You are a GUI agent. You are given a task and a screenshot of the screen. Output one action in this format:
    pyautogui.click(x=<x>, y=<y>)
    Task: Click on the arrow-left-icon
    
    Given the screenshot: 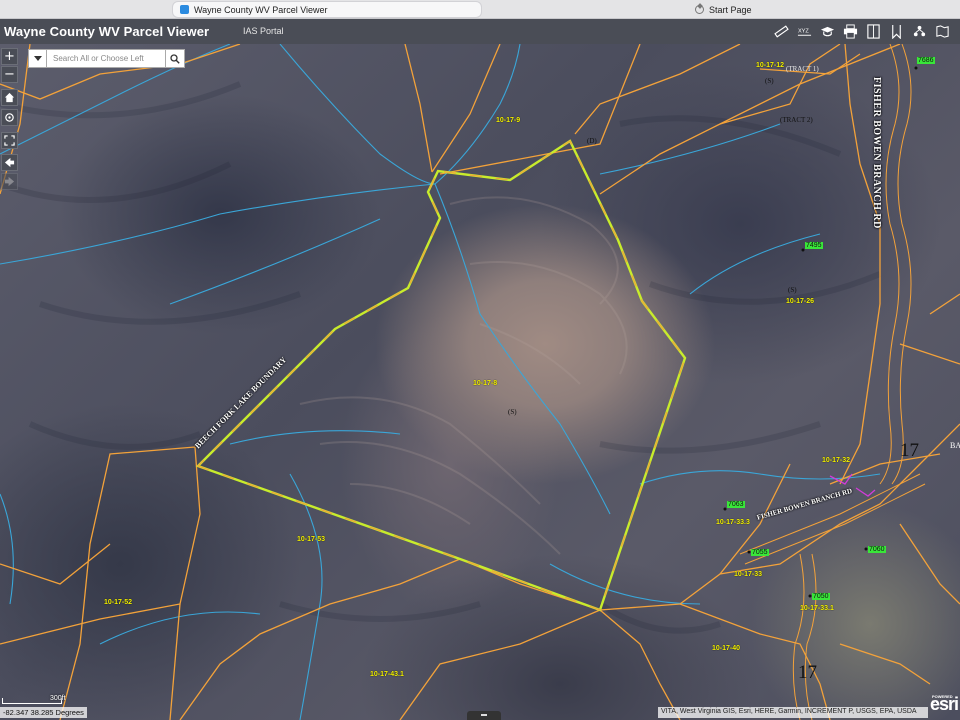 What is the action you would take?
    pyautogui.click(x=9, y=162)
    